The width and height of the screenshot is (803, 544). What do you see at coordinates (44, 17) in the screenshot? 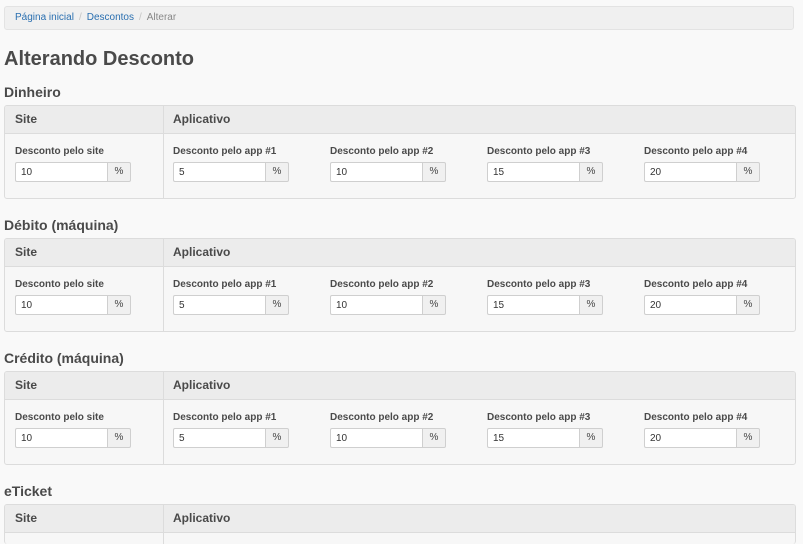
I see `breadcrumb-home-link: Página inicial` at bounding box center [44, 17].